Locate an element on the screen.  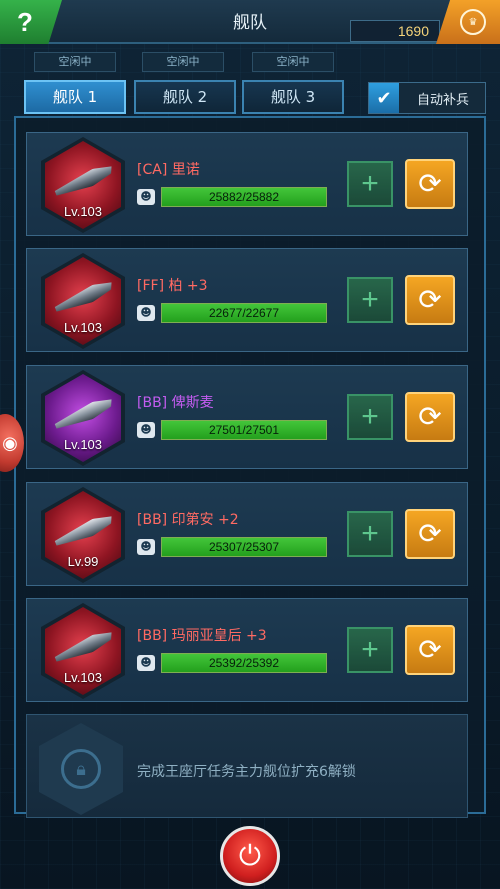
tab-fleet-3: 舰队 3 is located at coordinates (293, 97).